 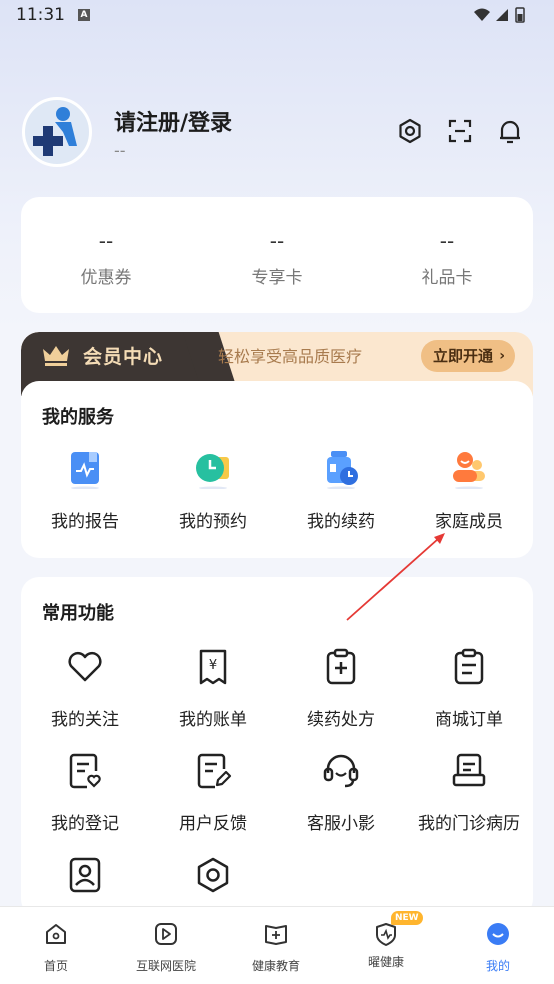 What do you see at coordinates (469, 522) in the screenshot?
I see `service-label-family: 家庭成员` at bounding box center [469, 522].